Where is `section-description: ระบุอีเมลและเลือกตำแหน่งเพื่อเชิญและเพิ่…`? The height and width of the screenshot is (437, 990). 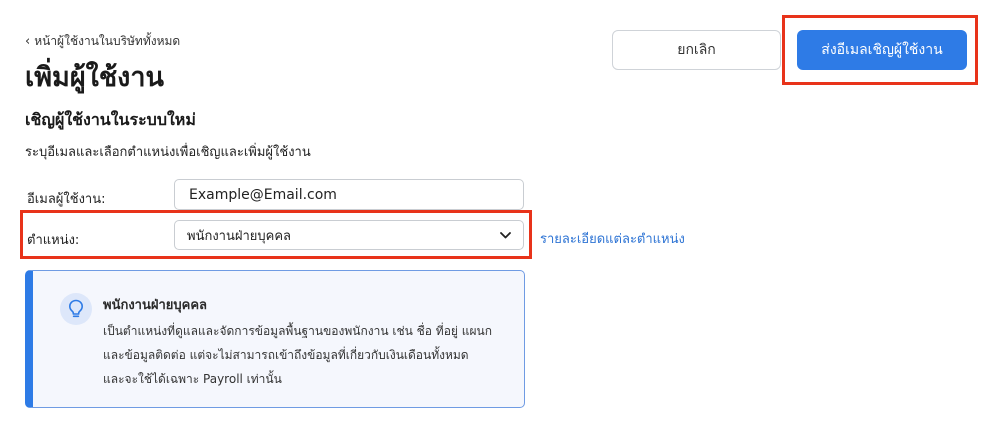
section-description: ระบุอีเมลและเลือกตำแหน่งเพื่อเชิญและเพิ่… is located at coordinates (168, 152).